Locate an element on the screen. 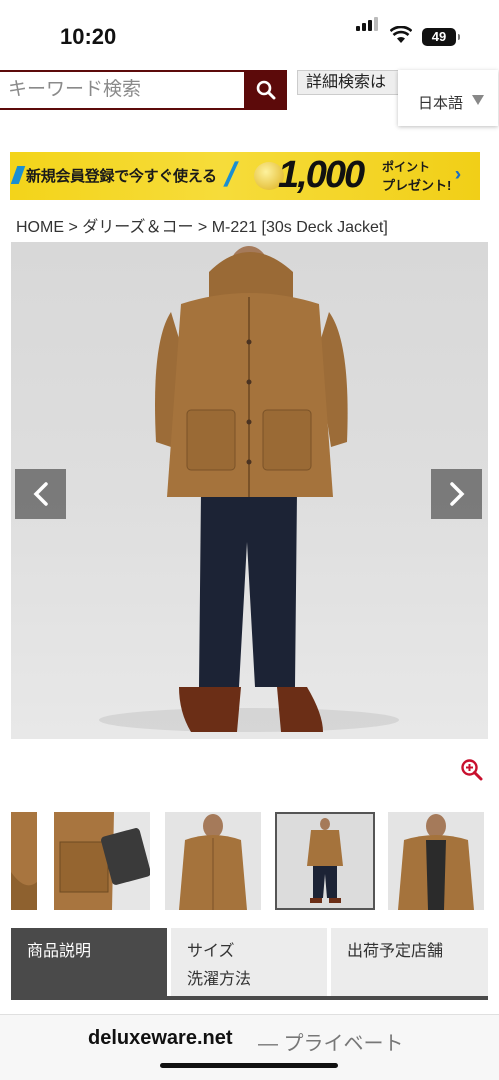 The image size is (499, 1080). search-icon is located at coordinates (266, 90).